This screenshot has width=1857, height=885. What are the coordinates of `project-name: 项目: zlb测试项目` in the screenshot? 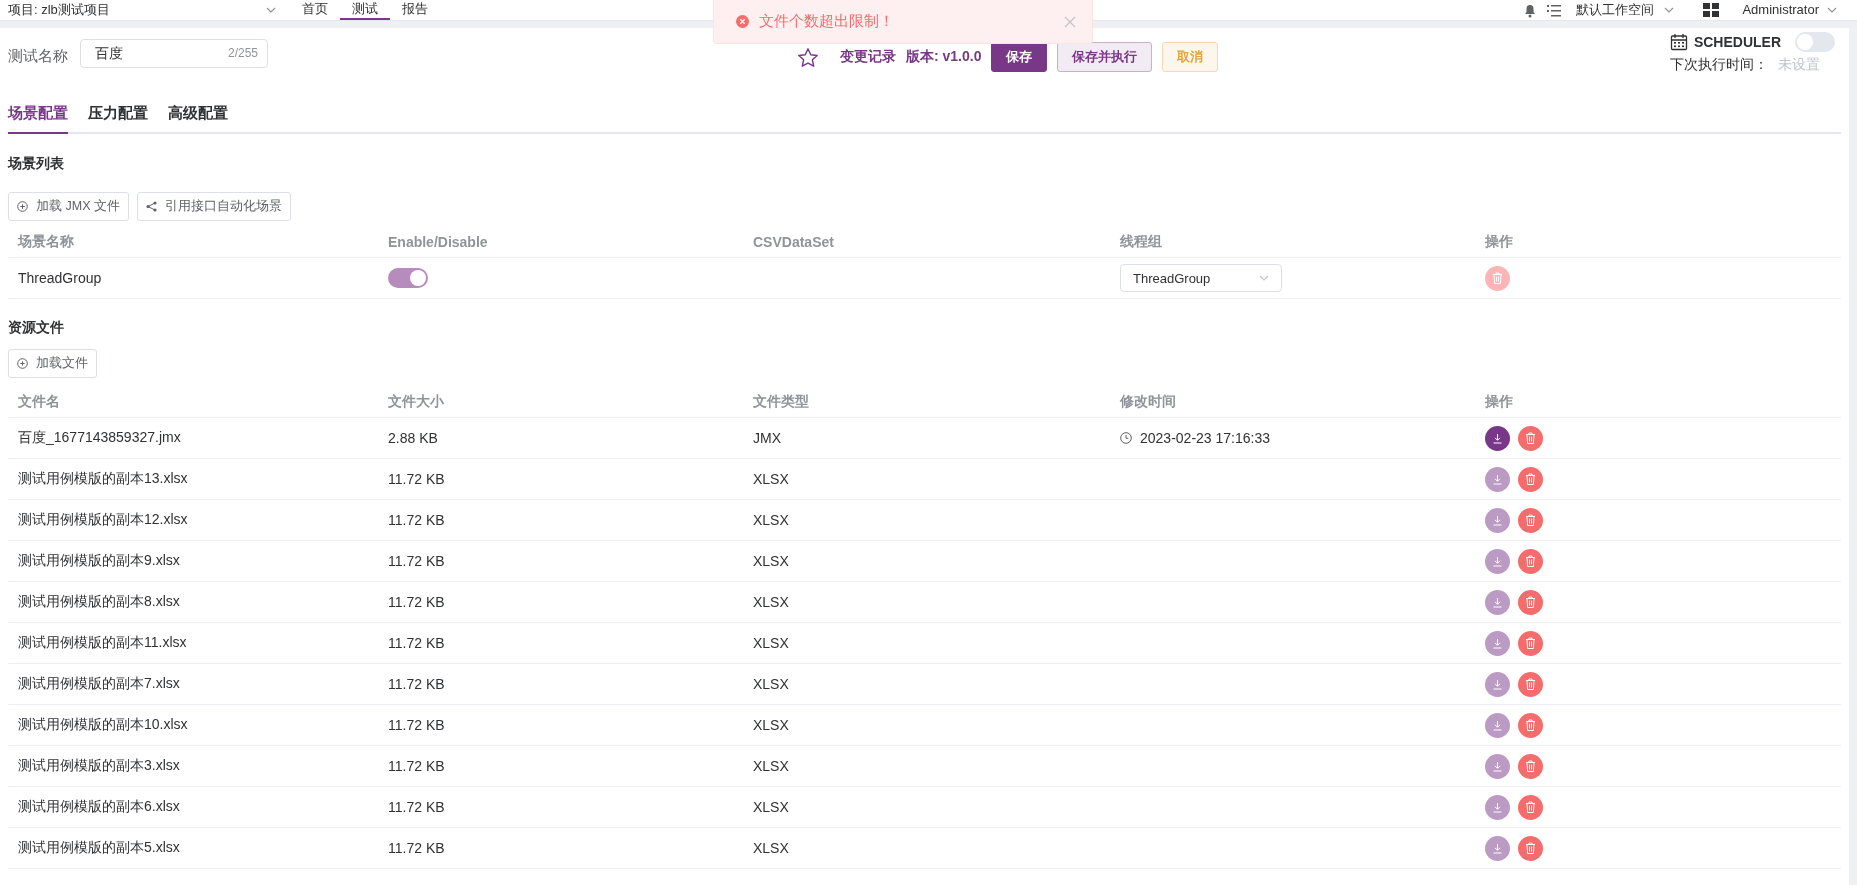 It's located at (59, 10).